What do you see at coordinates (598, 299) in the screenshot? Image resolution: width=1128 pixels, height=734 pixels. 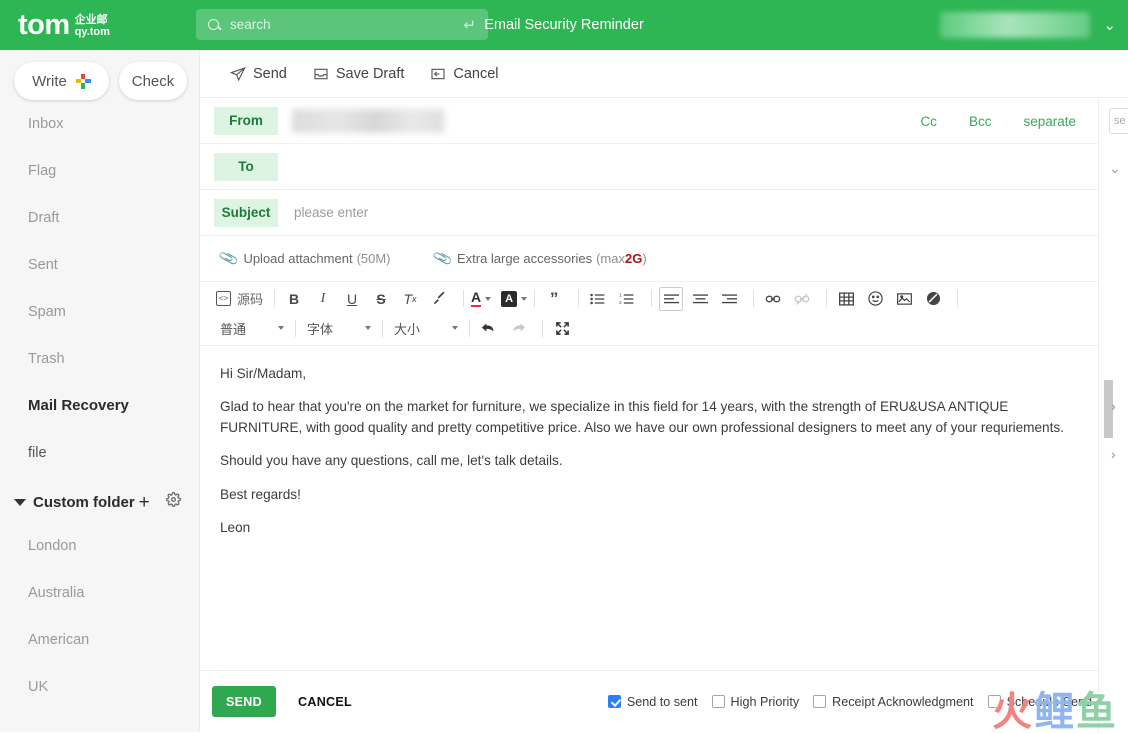 I see `bullet-list-icon` at bounding box center [598, 299].